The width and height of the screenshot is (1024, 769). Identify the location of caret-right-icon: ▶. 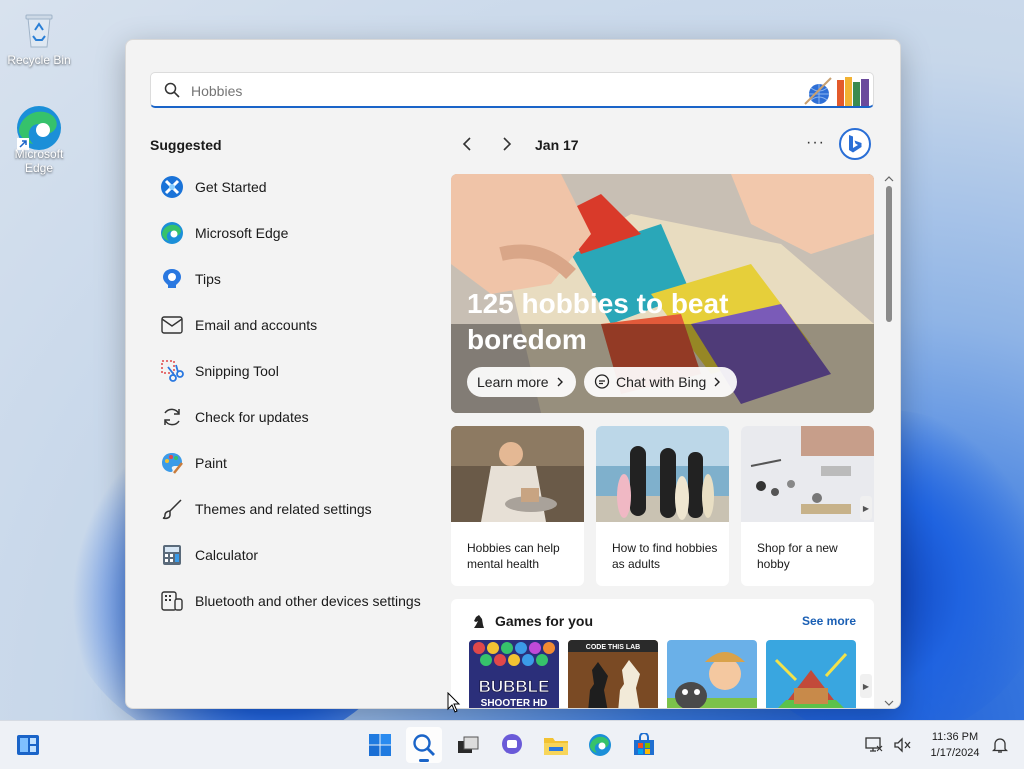
(866, 508).